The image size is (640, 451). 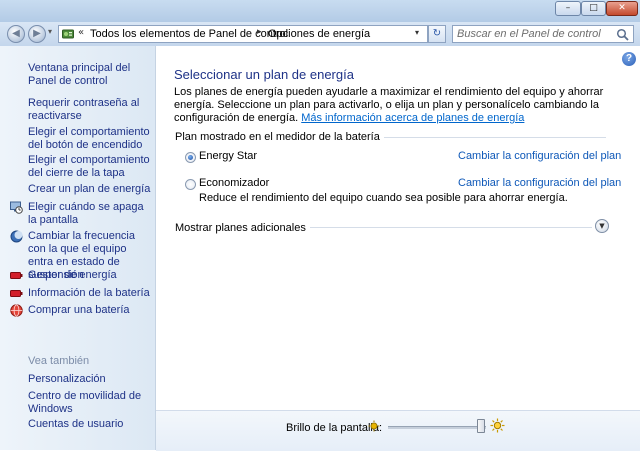 What do you see at coordinates (50, 31) in the screenshot?
I see `recent-pages-dropdown: ▾` at bounding box center [50, 31].